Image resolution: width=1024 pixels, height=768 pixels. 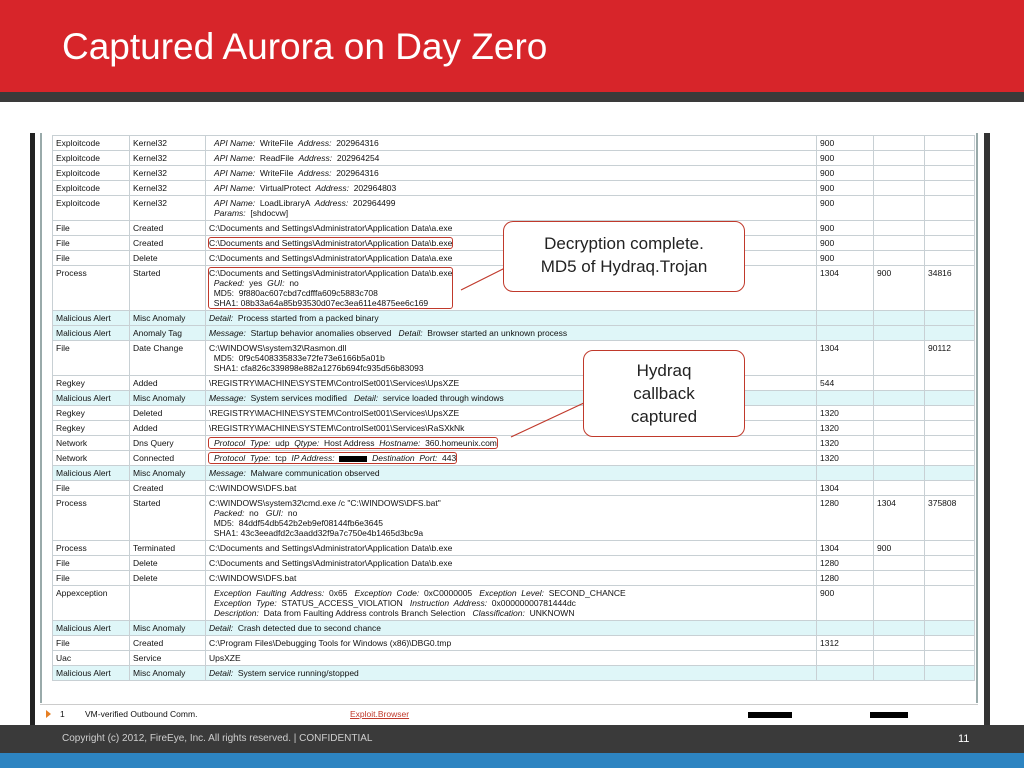 I want to click on detail-value: Browser started an unknown process, so click(x=495, y=333).